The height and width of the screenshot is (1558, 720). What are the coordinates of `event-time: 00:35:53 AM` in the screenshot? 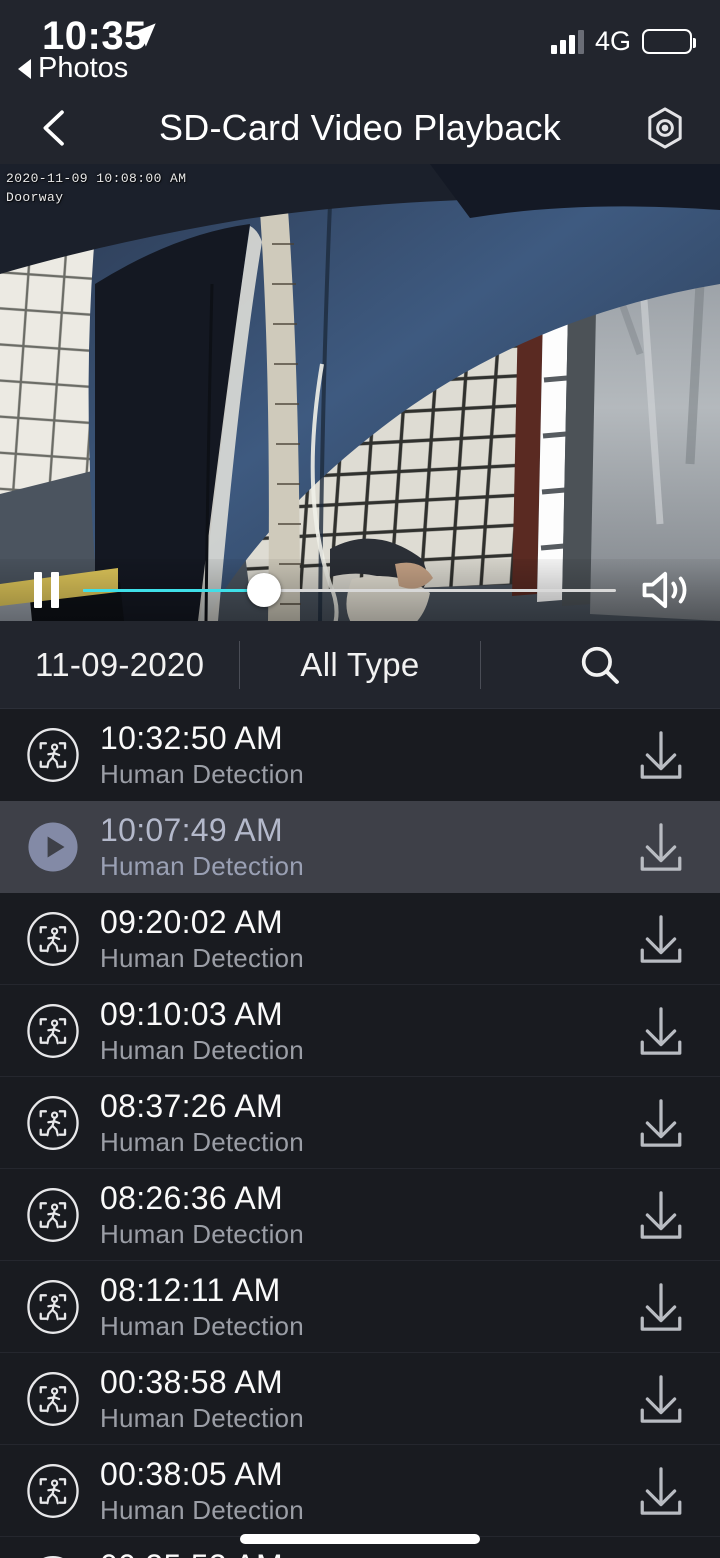 It's located at (366, 1553).